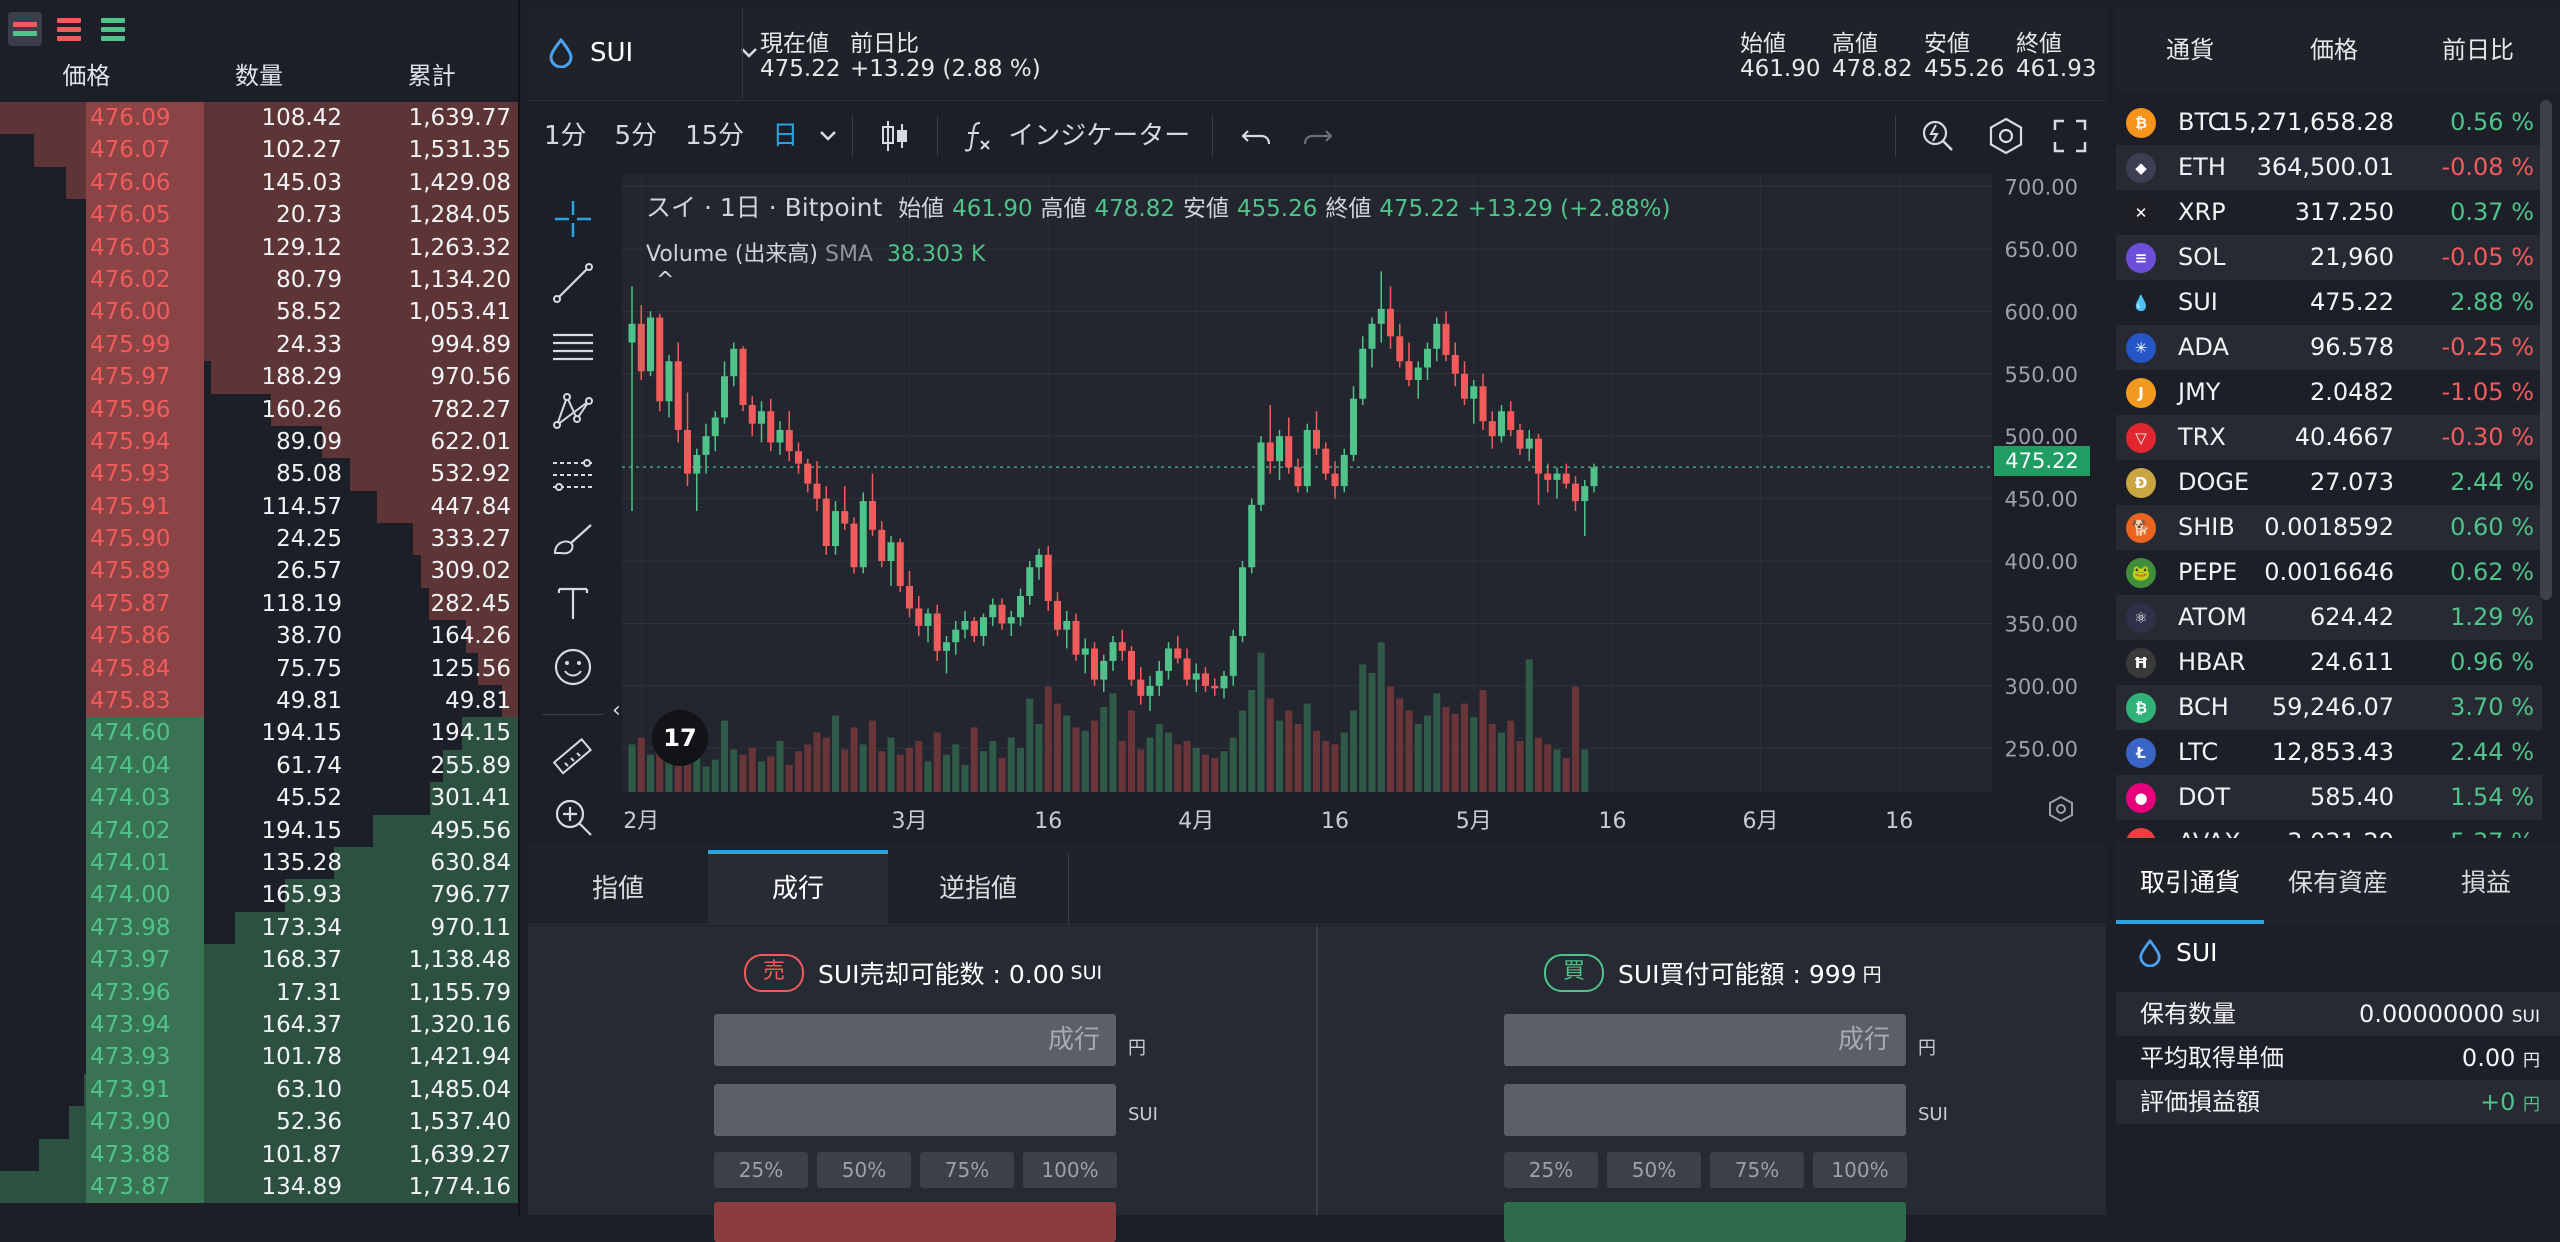 This screenshot has height=1242, width=2560. Describe the element at coordinates (2486, 883) in the screenshot. I see `tab-pnl: 損益` at that location.